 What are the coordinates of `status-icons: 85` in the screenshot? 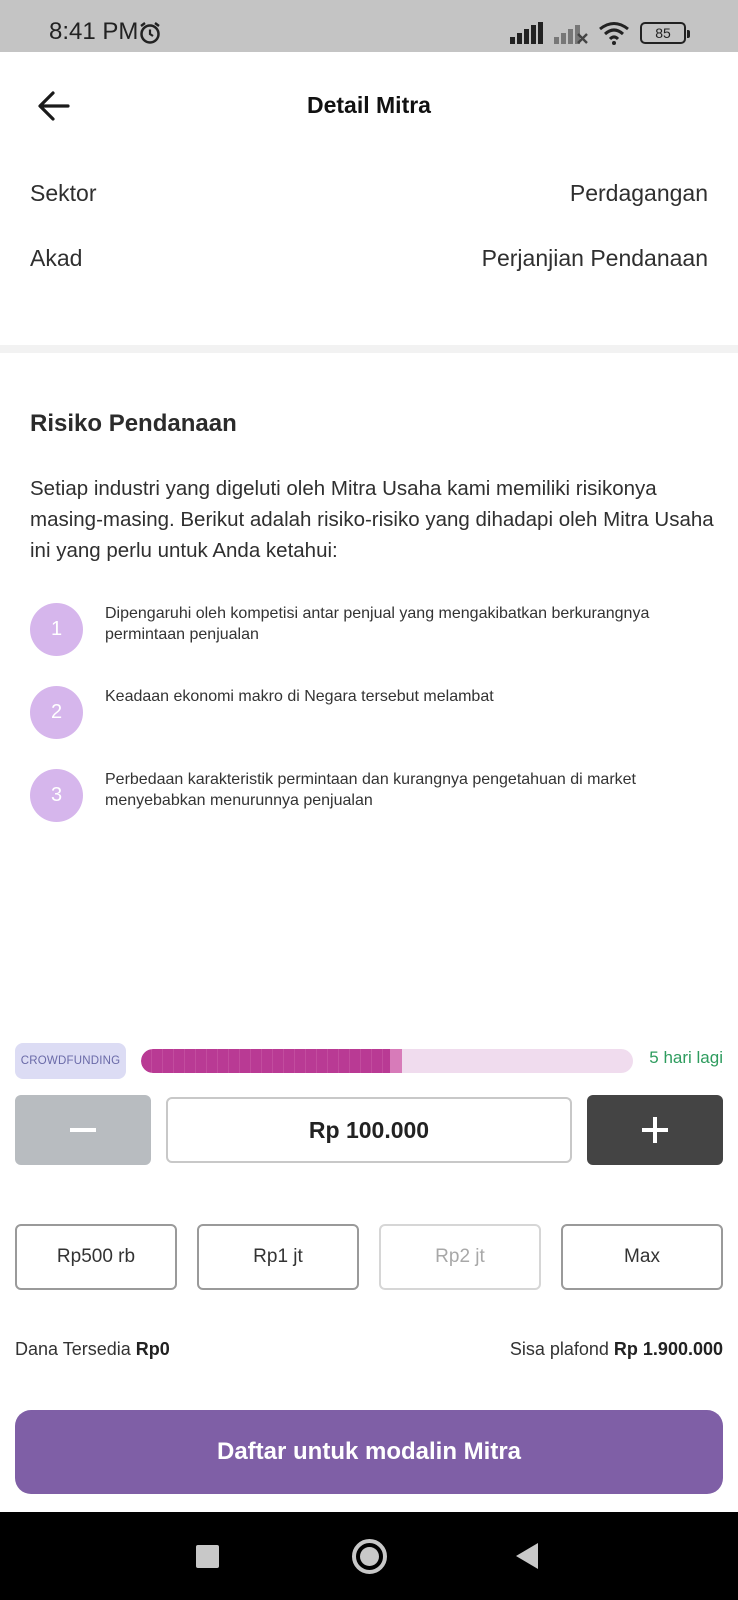 It's located at (600, 33).